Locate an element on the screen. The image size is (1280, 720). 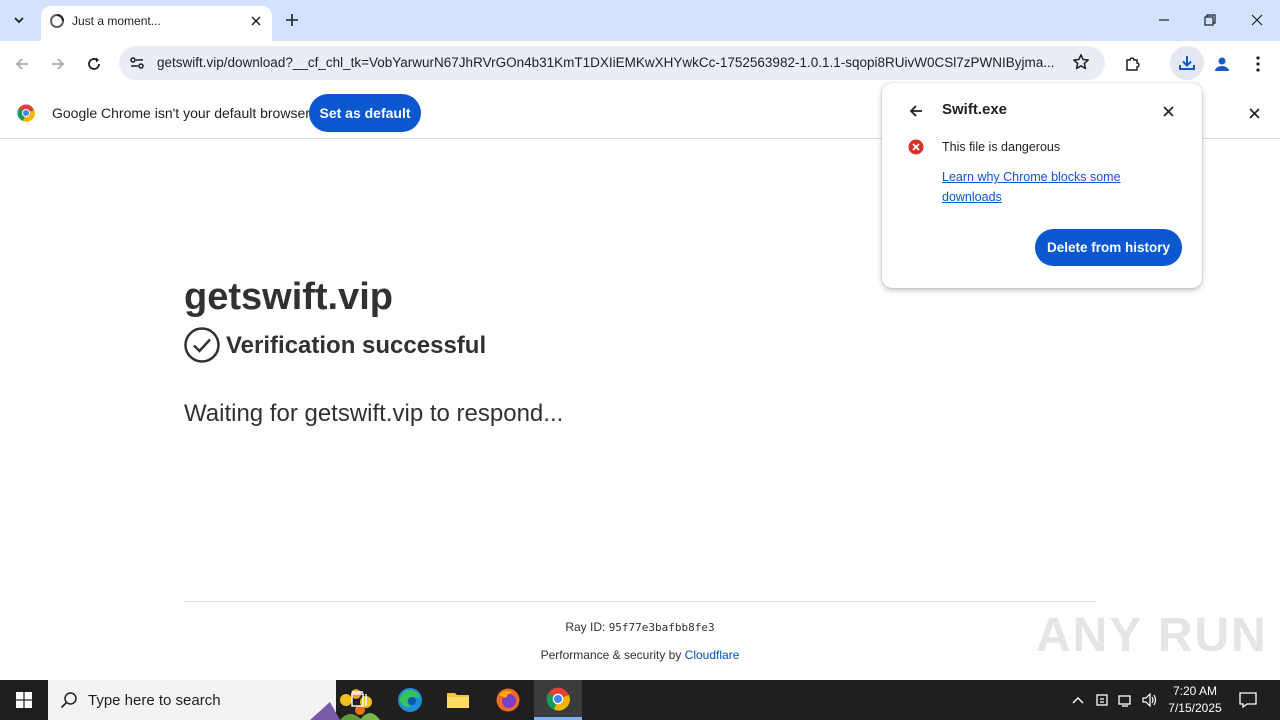
edge-icon is located at coordinates (410, 700).